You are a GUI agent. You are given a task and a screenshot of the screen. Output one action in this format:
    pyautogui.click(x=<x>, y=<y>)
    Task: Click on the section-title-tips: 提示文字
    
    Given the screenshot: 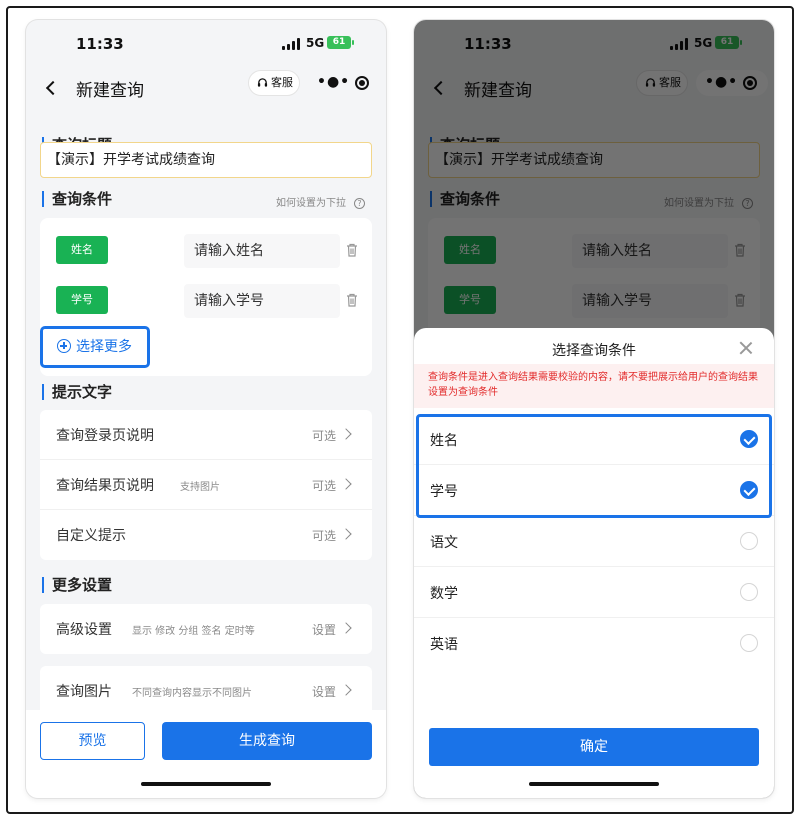 What is the action you would take?
    pyautogui.click(x=77, y=392)
    